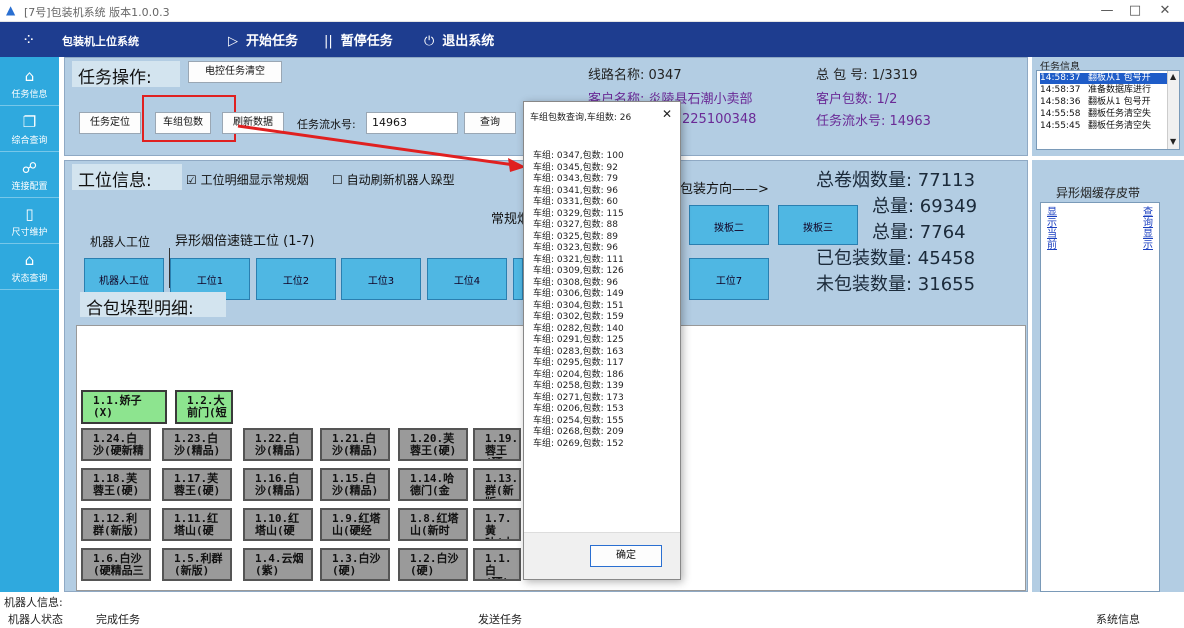  Describe the element at coordinates (576, 202) in the screenshot. I see `dialog-row: 车组: 0331,包数: 60` at that location.